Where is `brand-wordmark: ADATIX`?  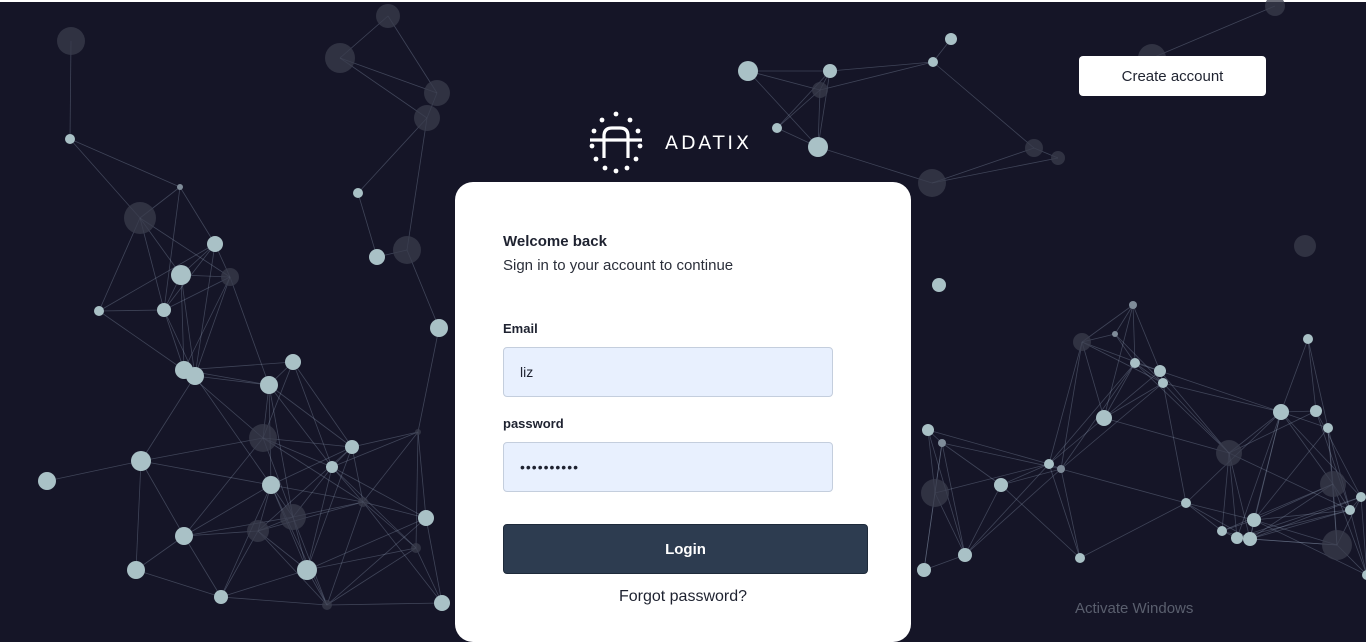 brand-wordmark: ADATIX is located at coordinates (708, 142).